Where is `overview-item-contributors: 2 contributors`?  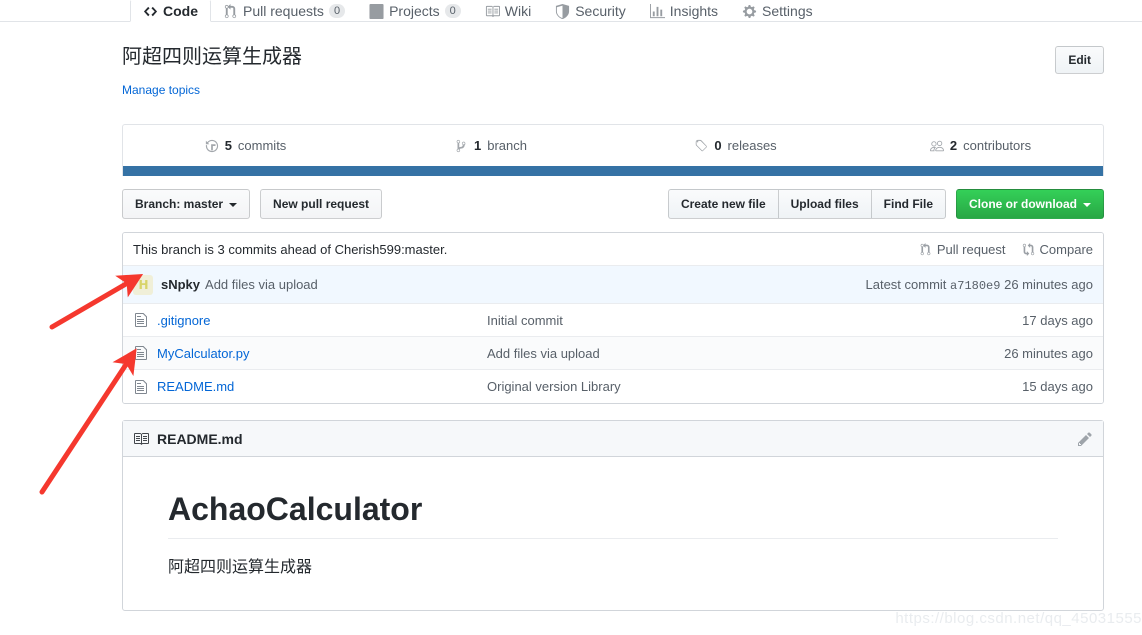 overview-item-contributors: 2 contributors is located at coordinates (980, 145).